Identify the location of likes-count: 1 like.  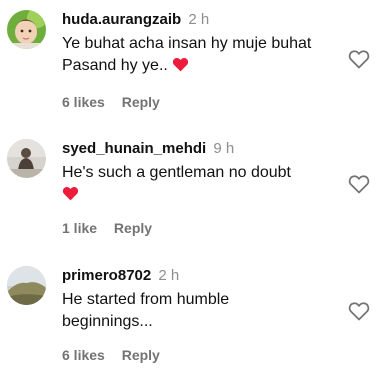
(79, 228).